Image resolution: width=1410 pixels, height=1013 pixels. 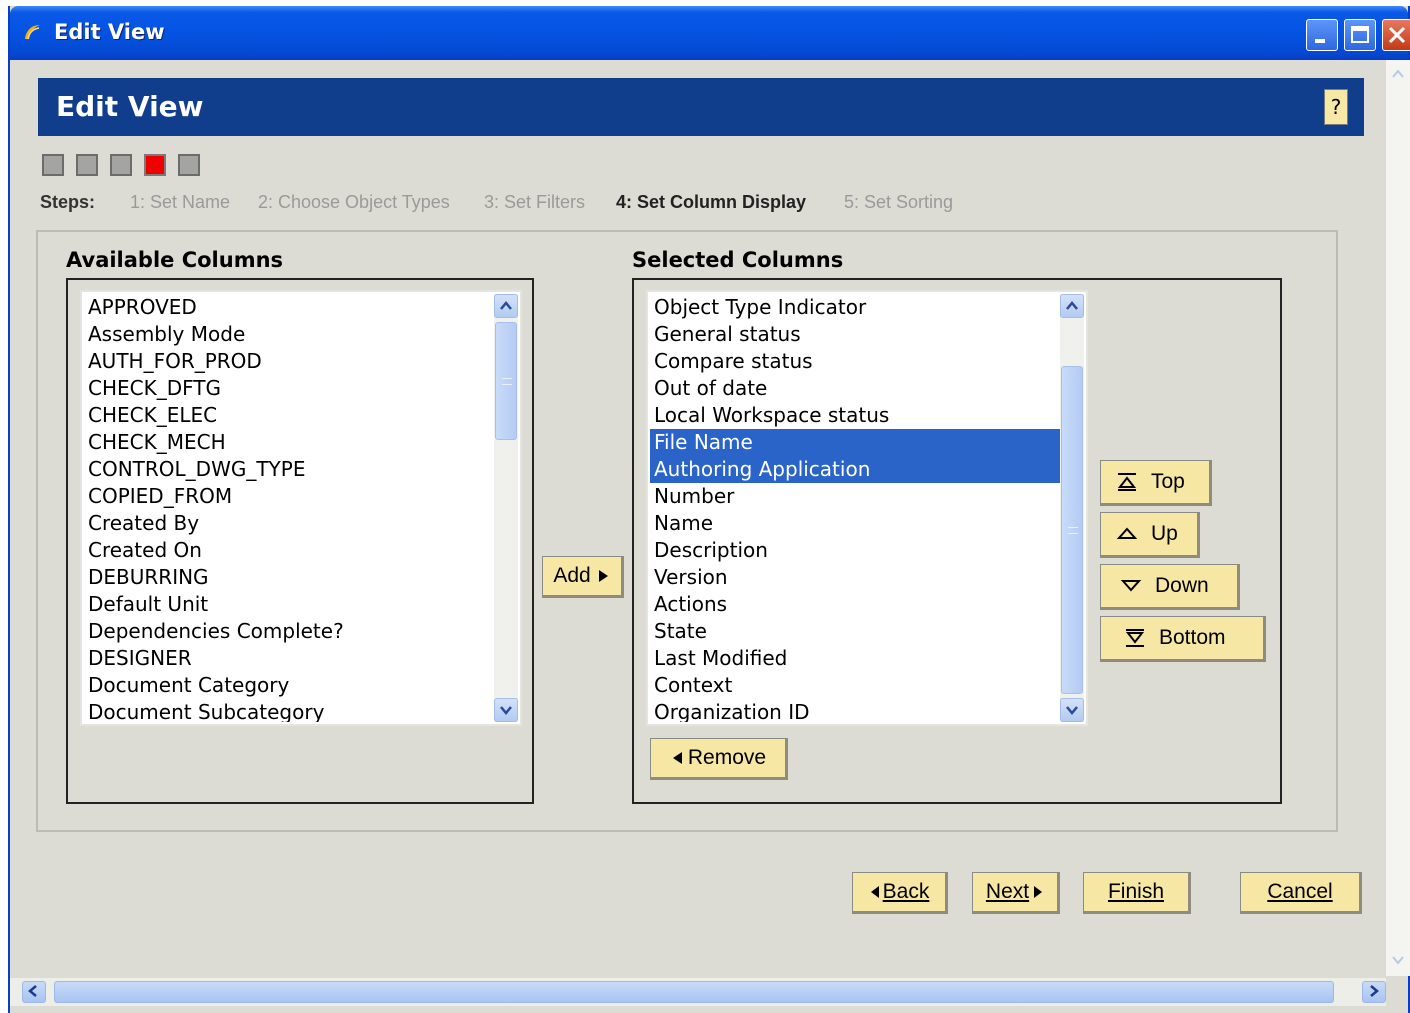 I want to click on cancel-button: Cancel, so click(x=1301, y=893).